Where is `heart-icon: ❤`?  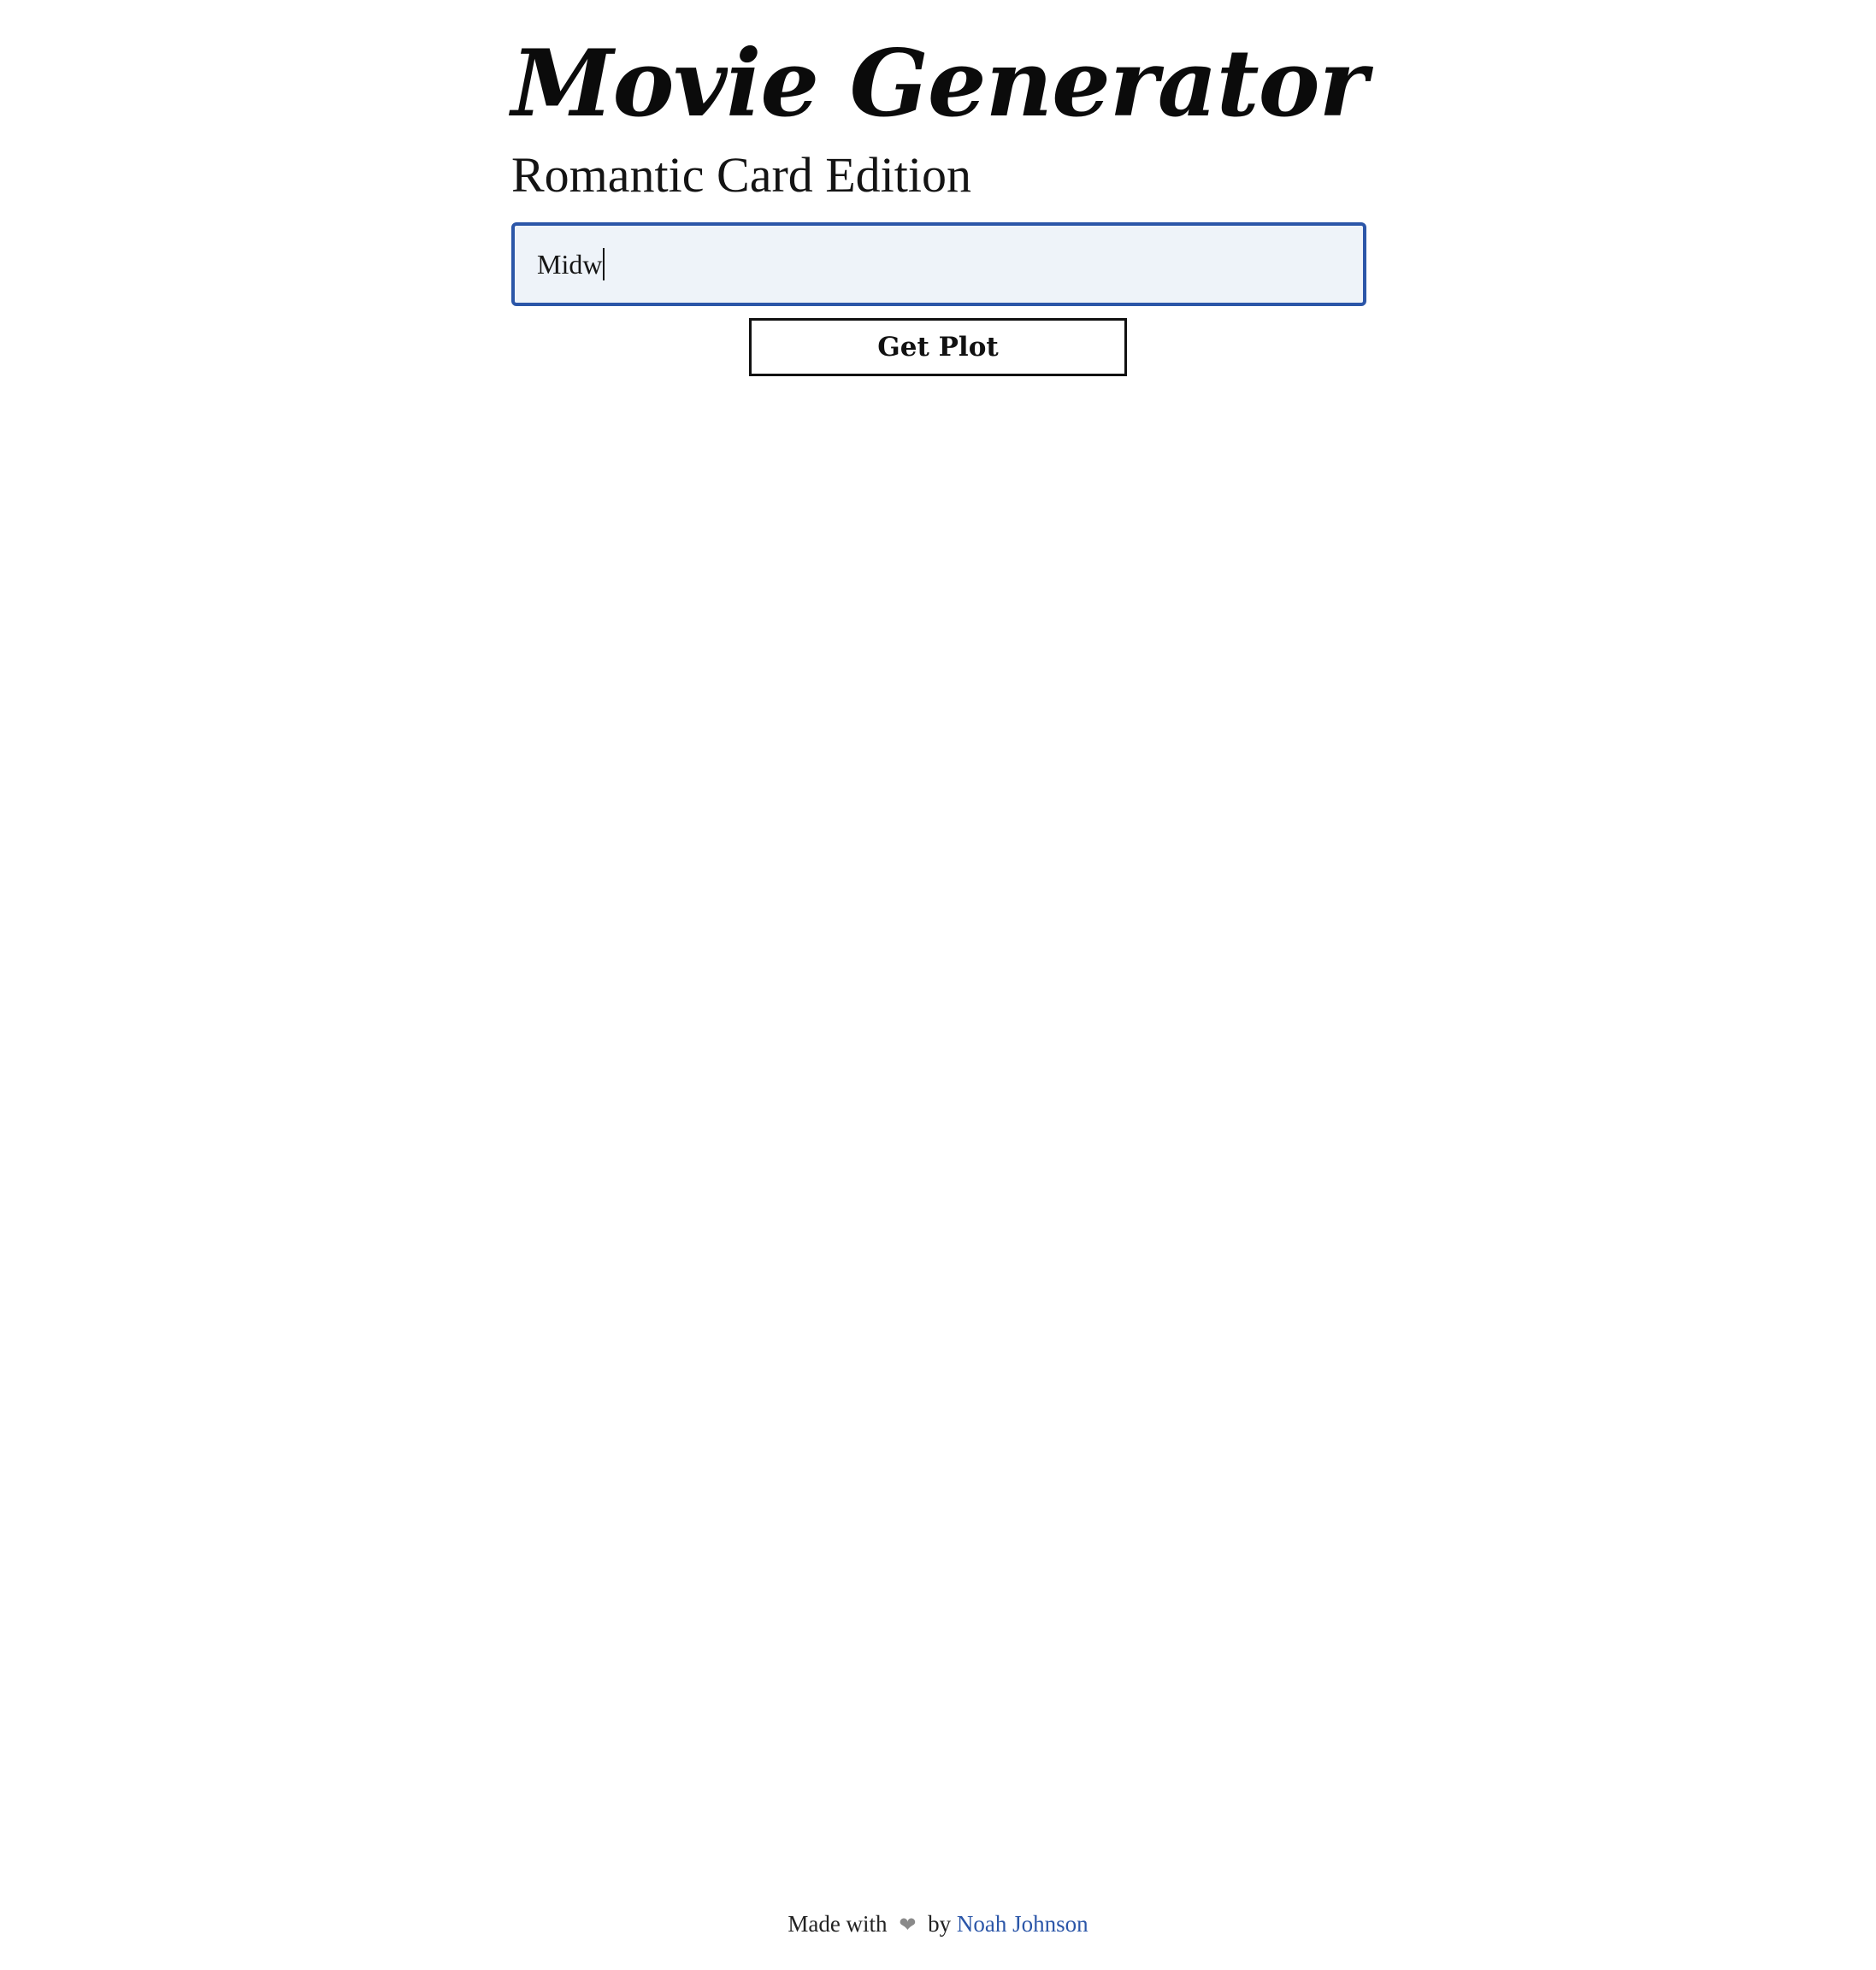
heart-icon: ❤ is located at coordinates (908, 1925).